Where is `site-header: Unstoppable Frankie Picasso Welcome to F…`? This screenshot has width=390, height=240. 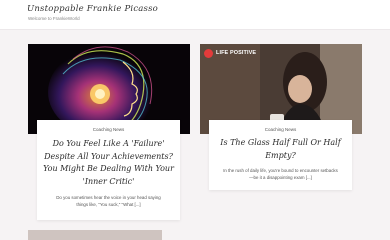
site-header: Unstoppable Frankie Picasso Welcome to F… is located at coordinates (195, 15).